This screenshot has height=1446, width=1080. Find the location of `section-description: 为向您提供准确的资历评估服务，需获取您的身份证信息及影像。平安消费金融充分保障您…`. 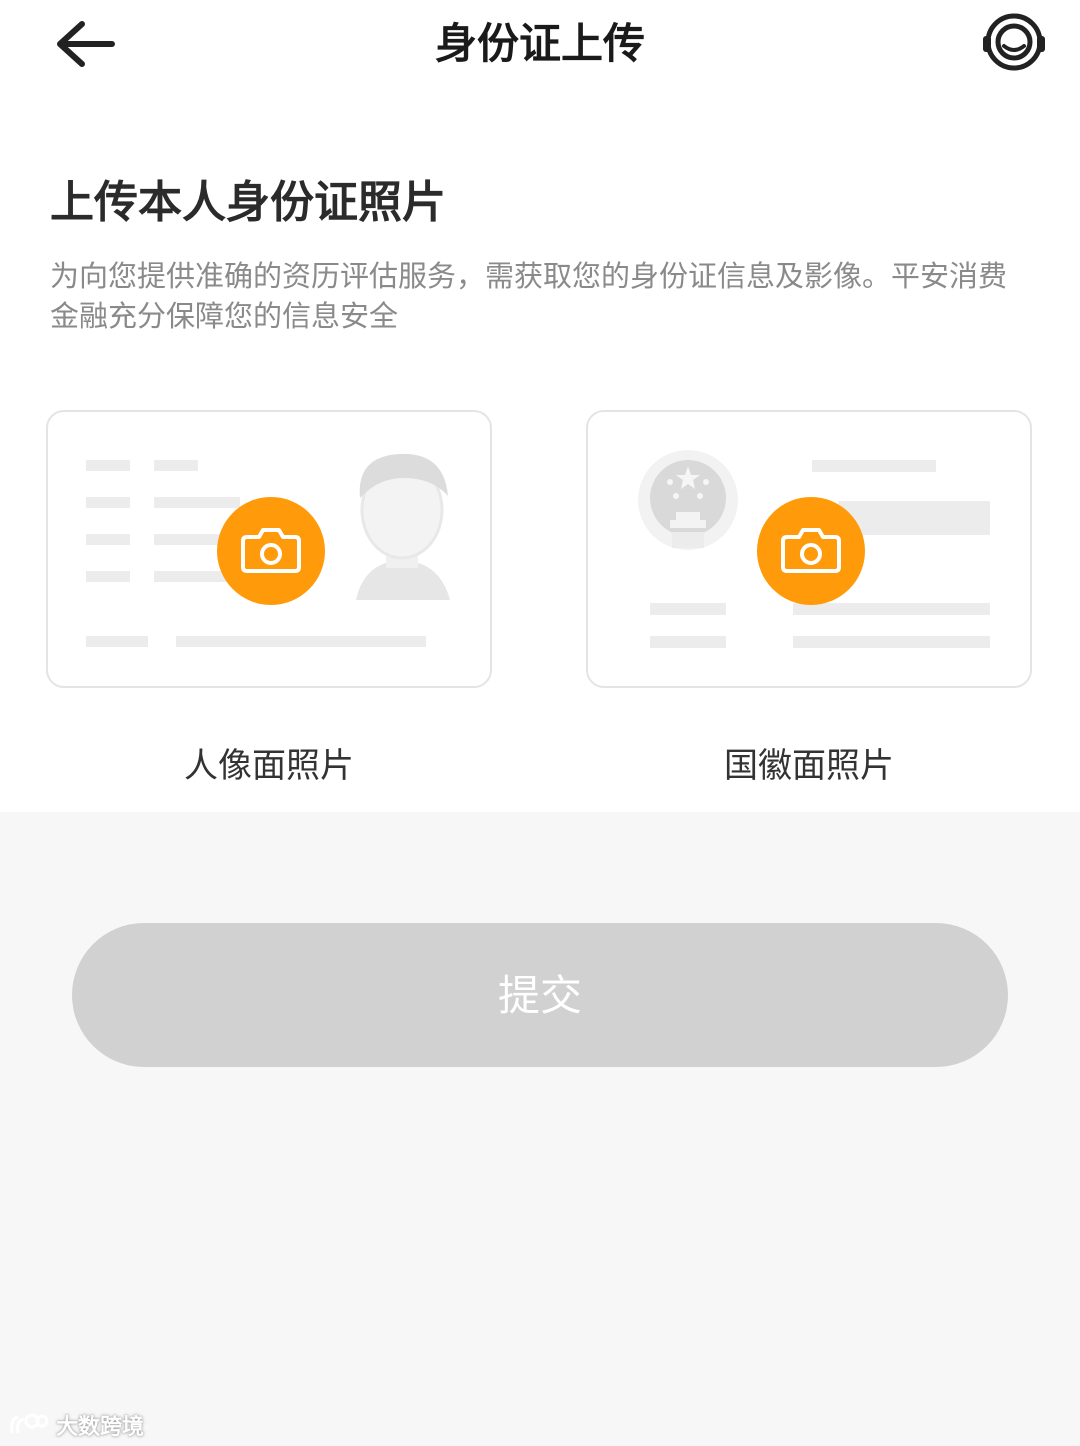

section-description: 为向您提供准确的资历评估服务，需获取您的身份证信息及影像。平安消费金融充分保障您… is located at coordinates (529, 296).